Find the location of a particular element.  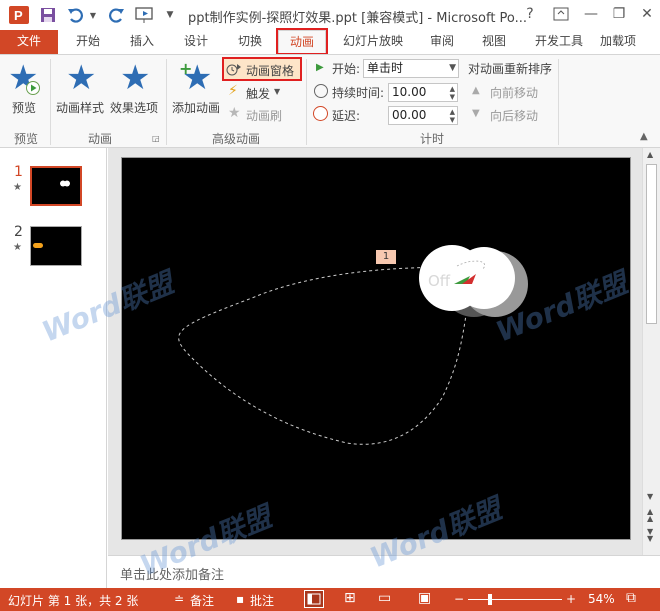

start-dropdown: 单击时 ▼ is located at coordinates (411, 68).